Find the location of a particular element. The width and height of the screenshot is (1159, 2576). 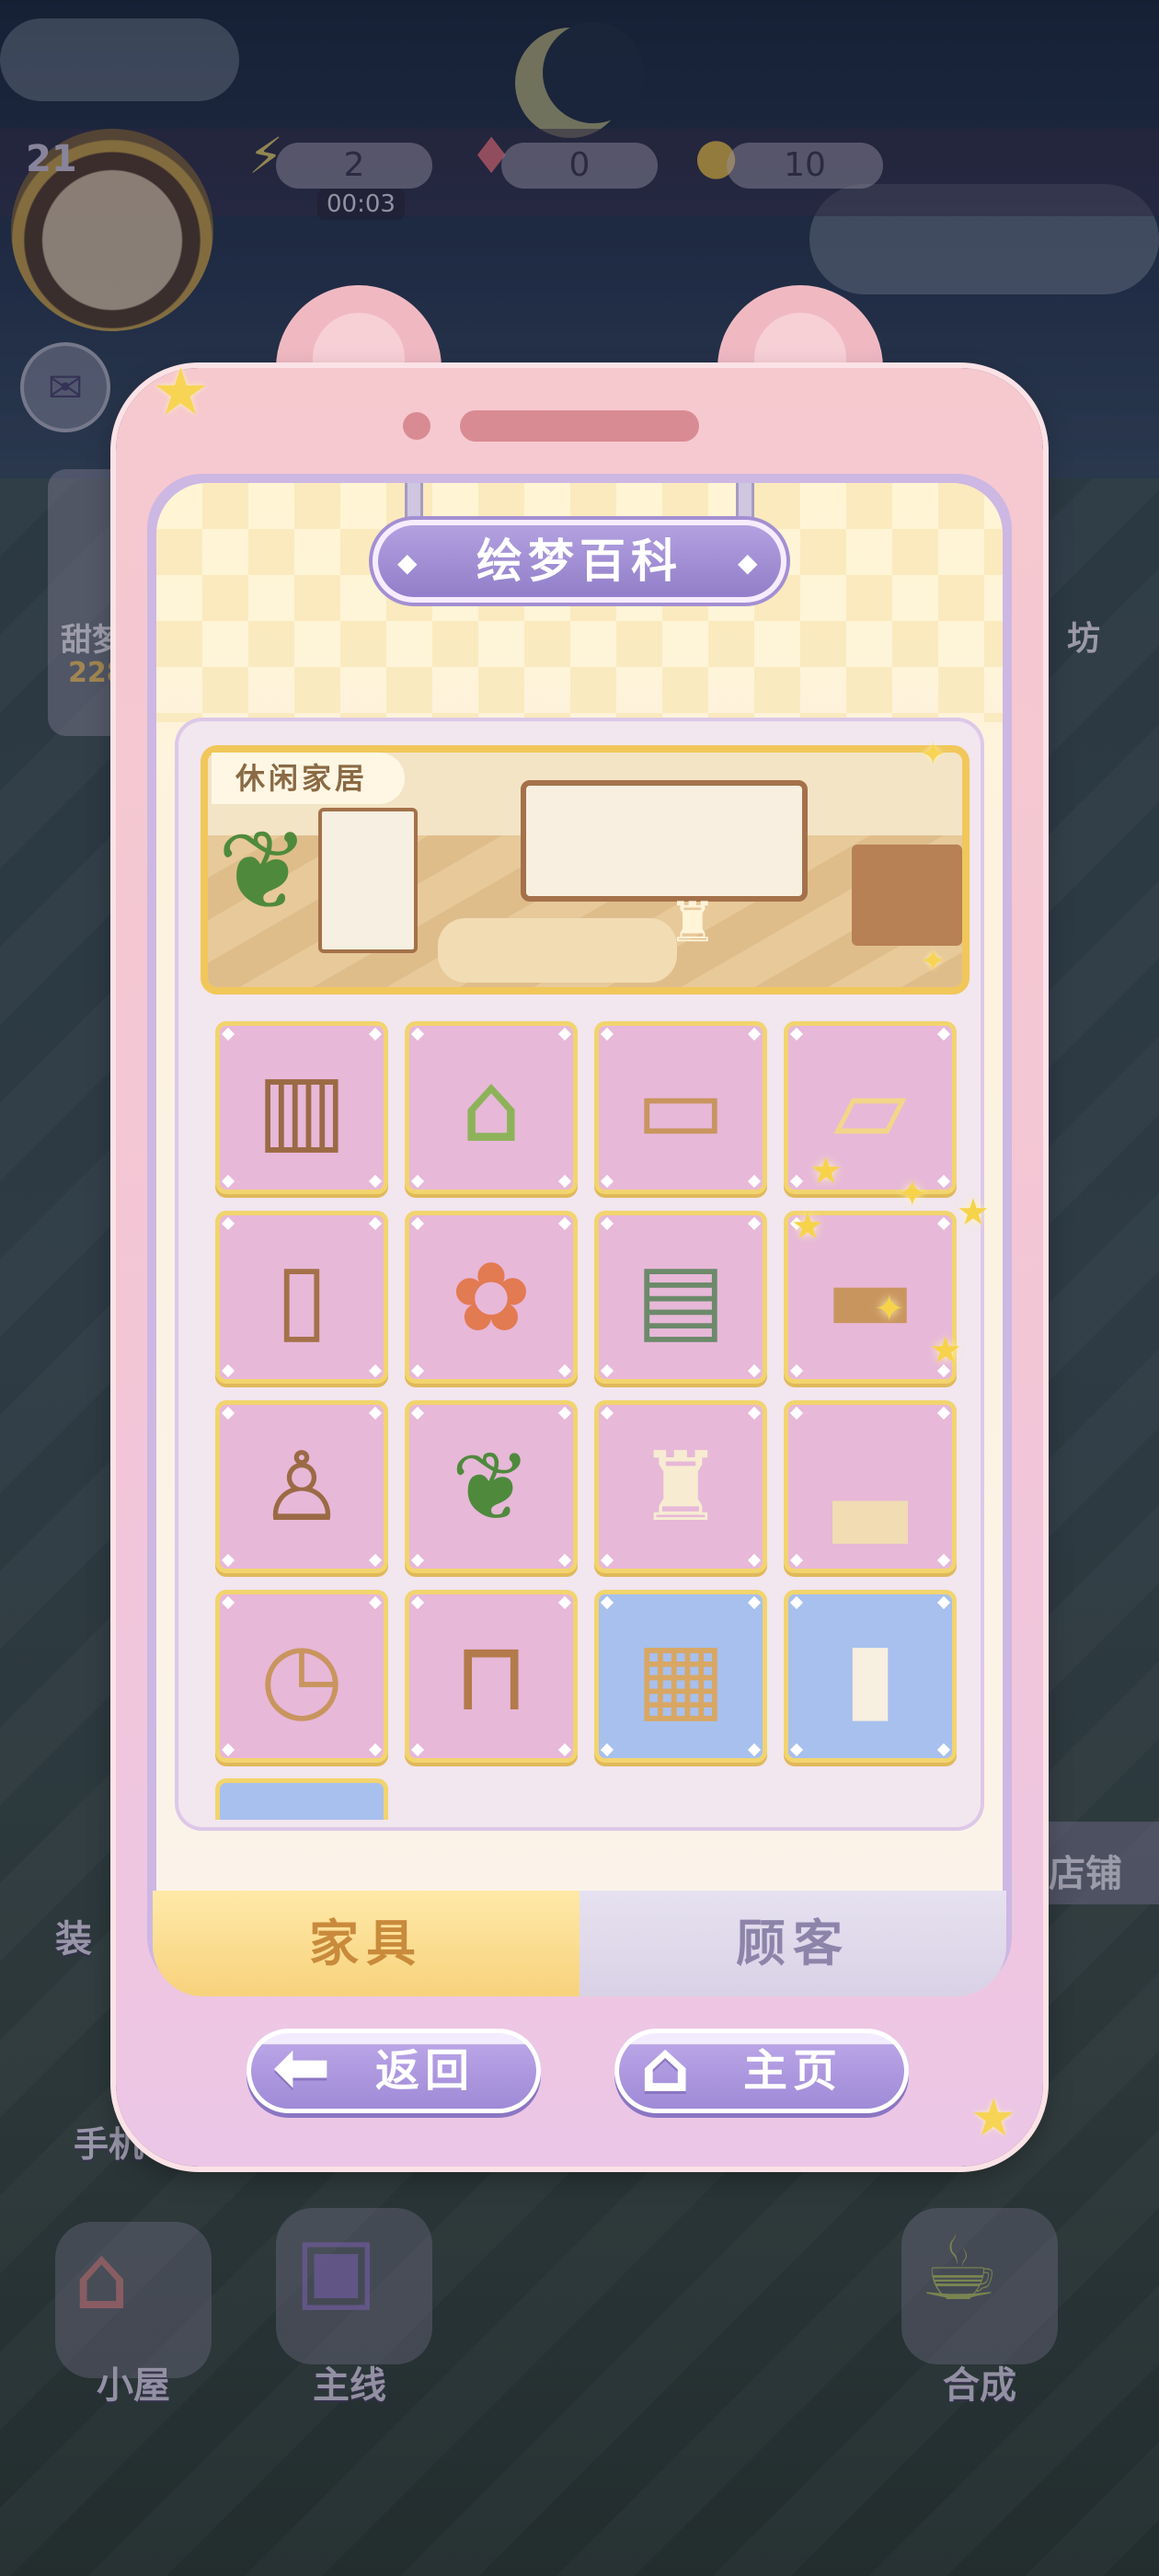

bed-icon is located at coordinates (664, 841).